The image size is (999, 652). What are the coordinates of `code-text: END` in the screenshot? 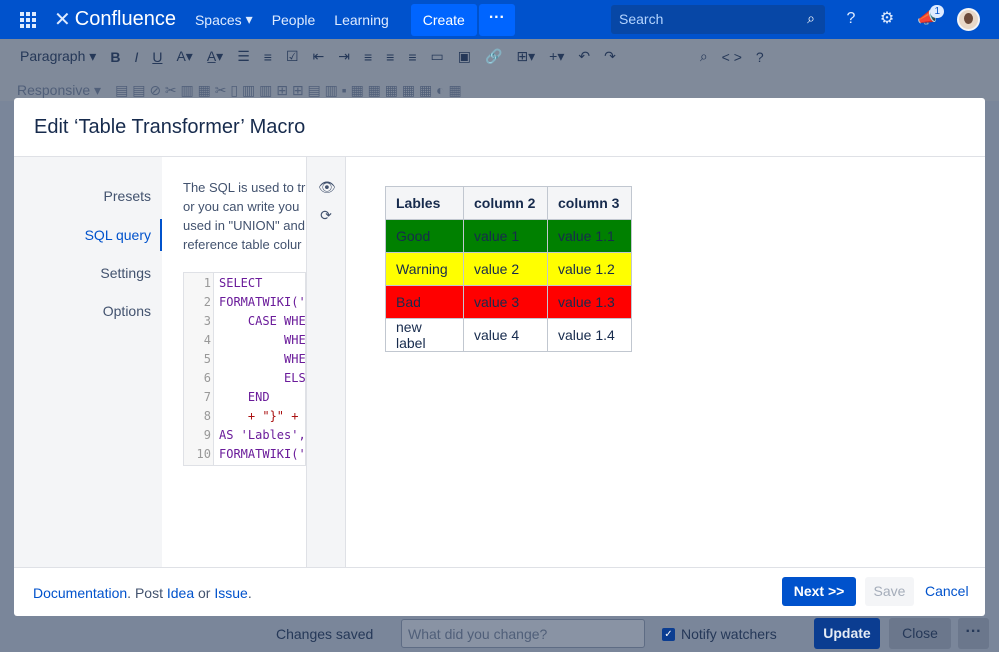 It's located at (244, 397).